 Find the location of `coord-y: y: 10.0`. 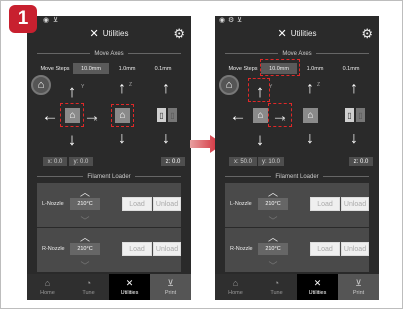

coord-y: y: 10.0 is located at coordinates (271, 161).